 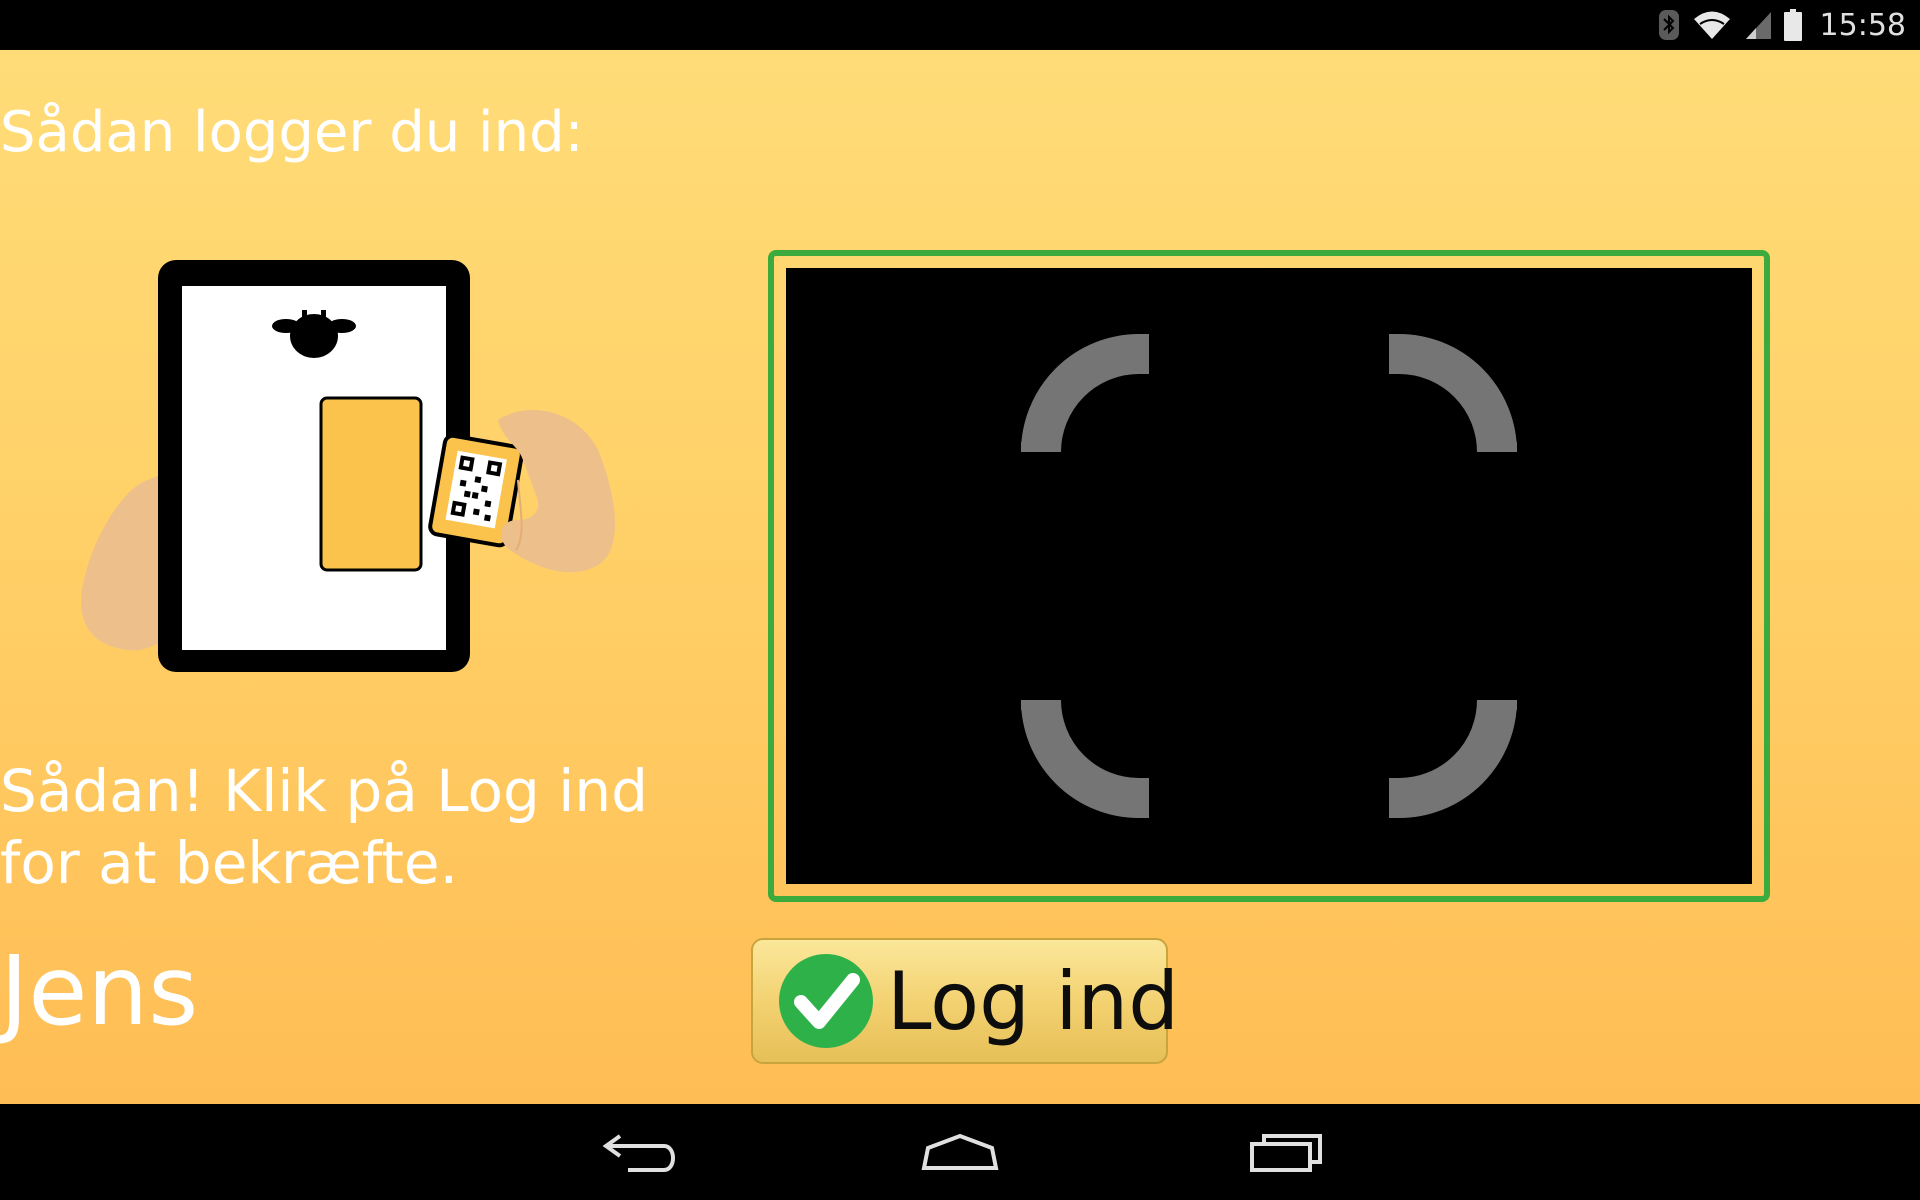 What do you see at coordinates (1792, 25) in the screenshot?
I see `battery-icon` at bounding box center [1792, 25].